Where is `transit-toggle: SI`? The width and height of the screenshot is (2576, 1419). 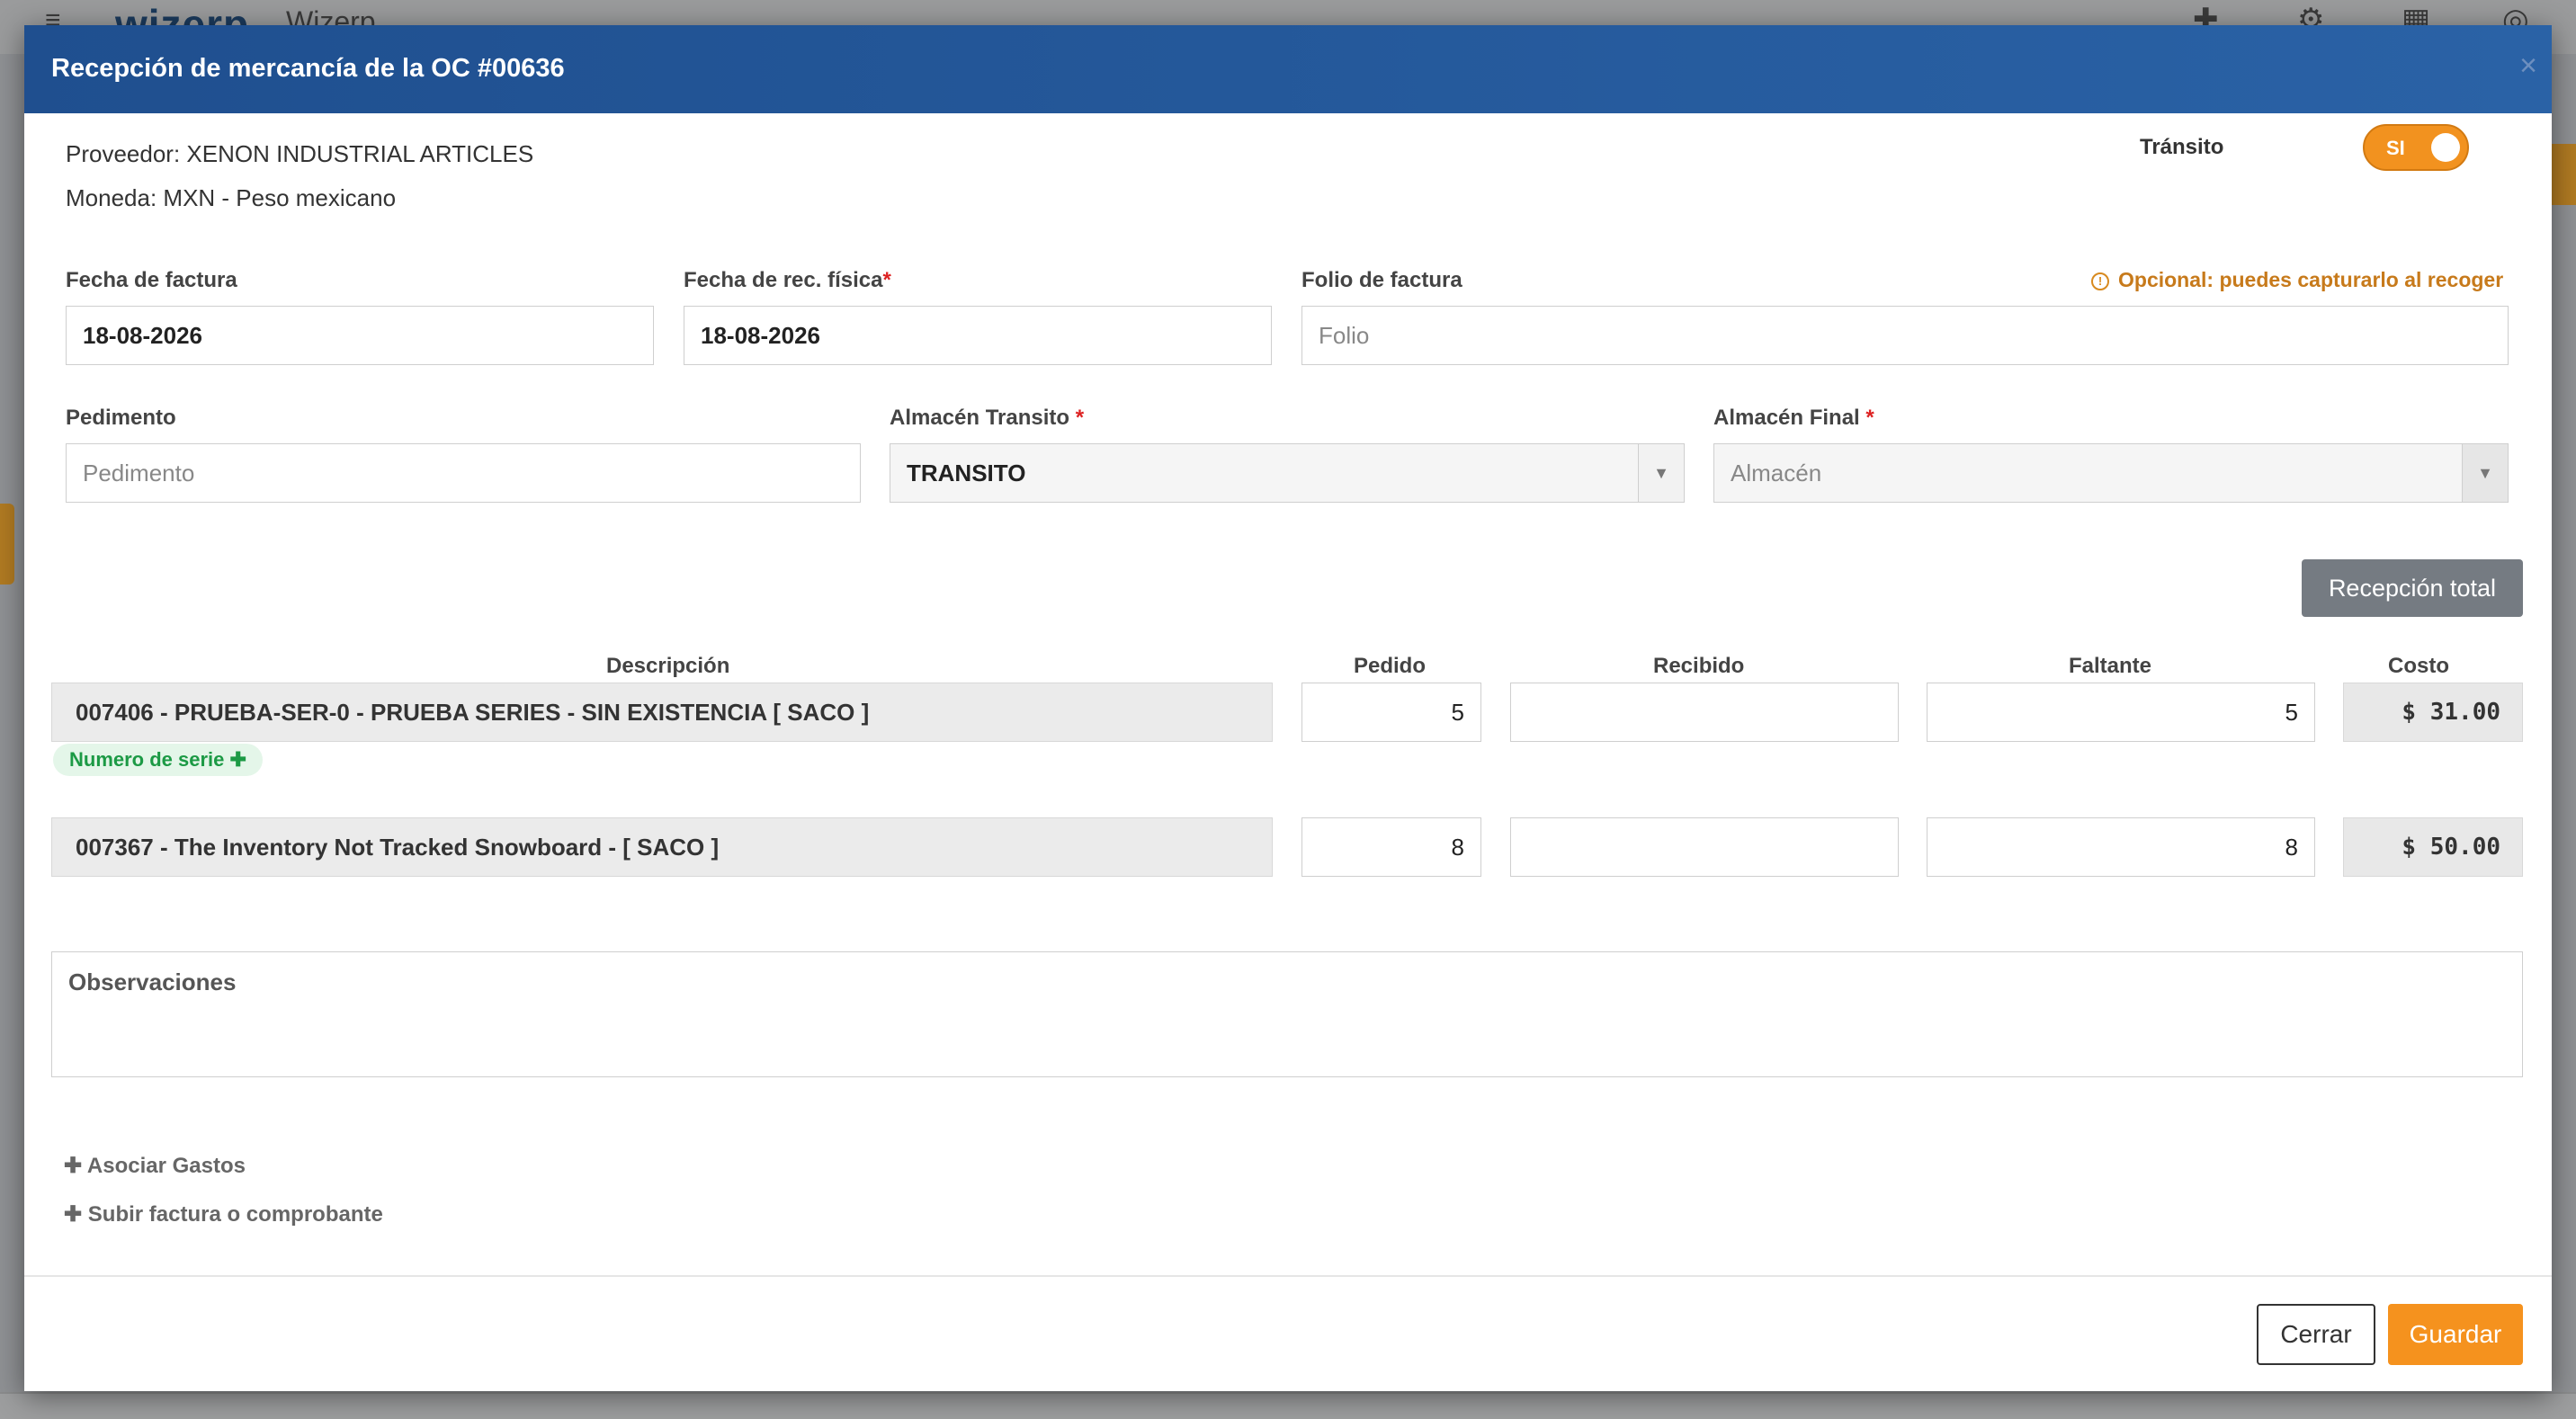
transit-toggle: SI is located at coordinates (2416, 147).